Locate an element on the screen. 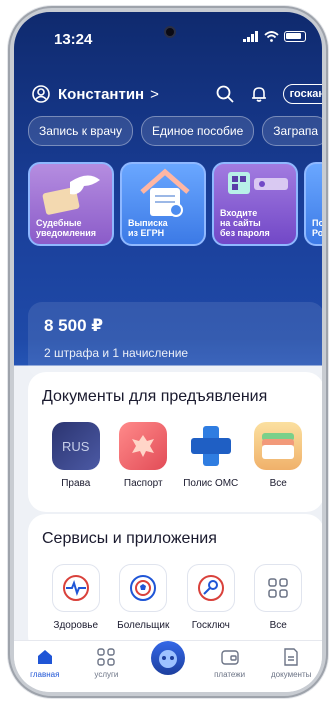 The width and height of the screenshot is (336, 704). tab-payments-label: платежи is located at coordinates (230, 674).